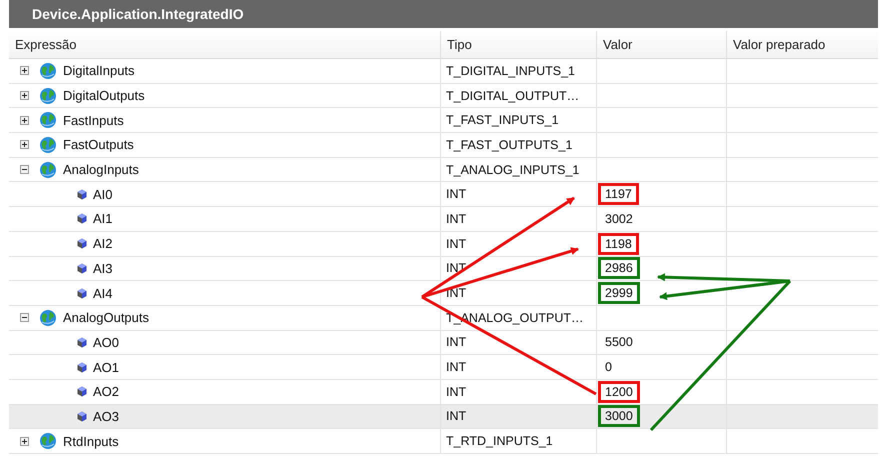 The height and width of the screenshot is (458, 886). Describe the element at coordinates (443, 170) in the screenshot. I see `tree-row: AnalogInputs T_ANALOG_INPUTS_1` at that location.